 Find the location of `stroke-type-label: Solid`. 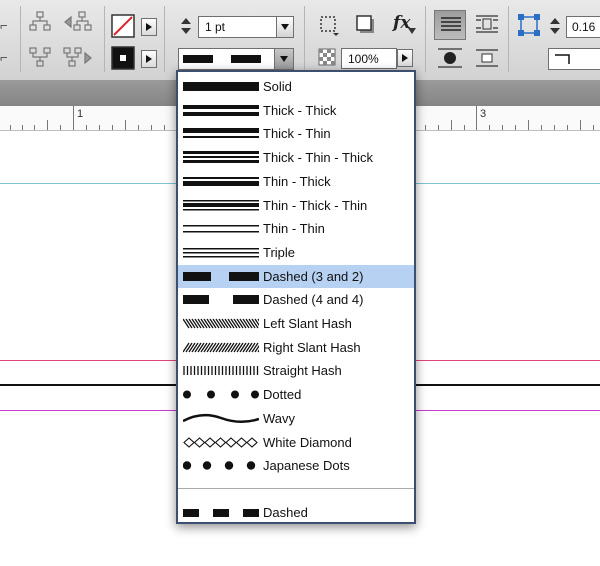

stroke-type-label: Solid is located at coordinates (277, 86).